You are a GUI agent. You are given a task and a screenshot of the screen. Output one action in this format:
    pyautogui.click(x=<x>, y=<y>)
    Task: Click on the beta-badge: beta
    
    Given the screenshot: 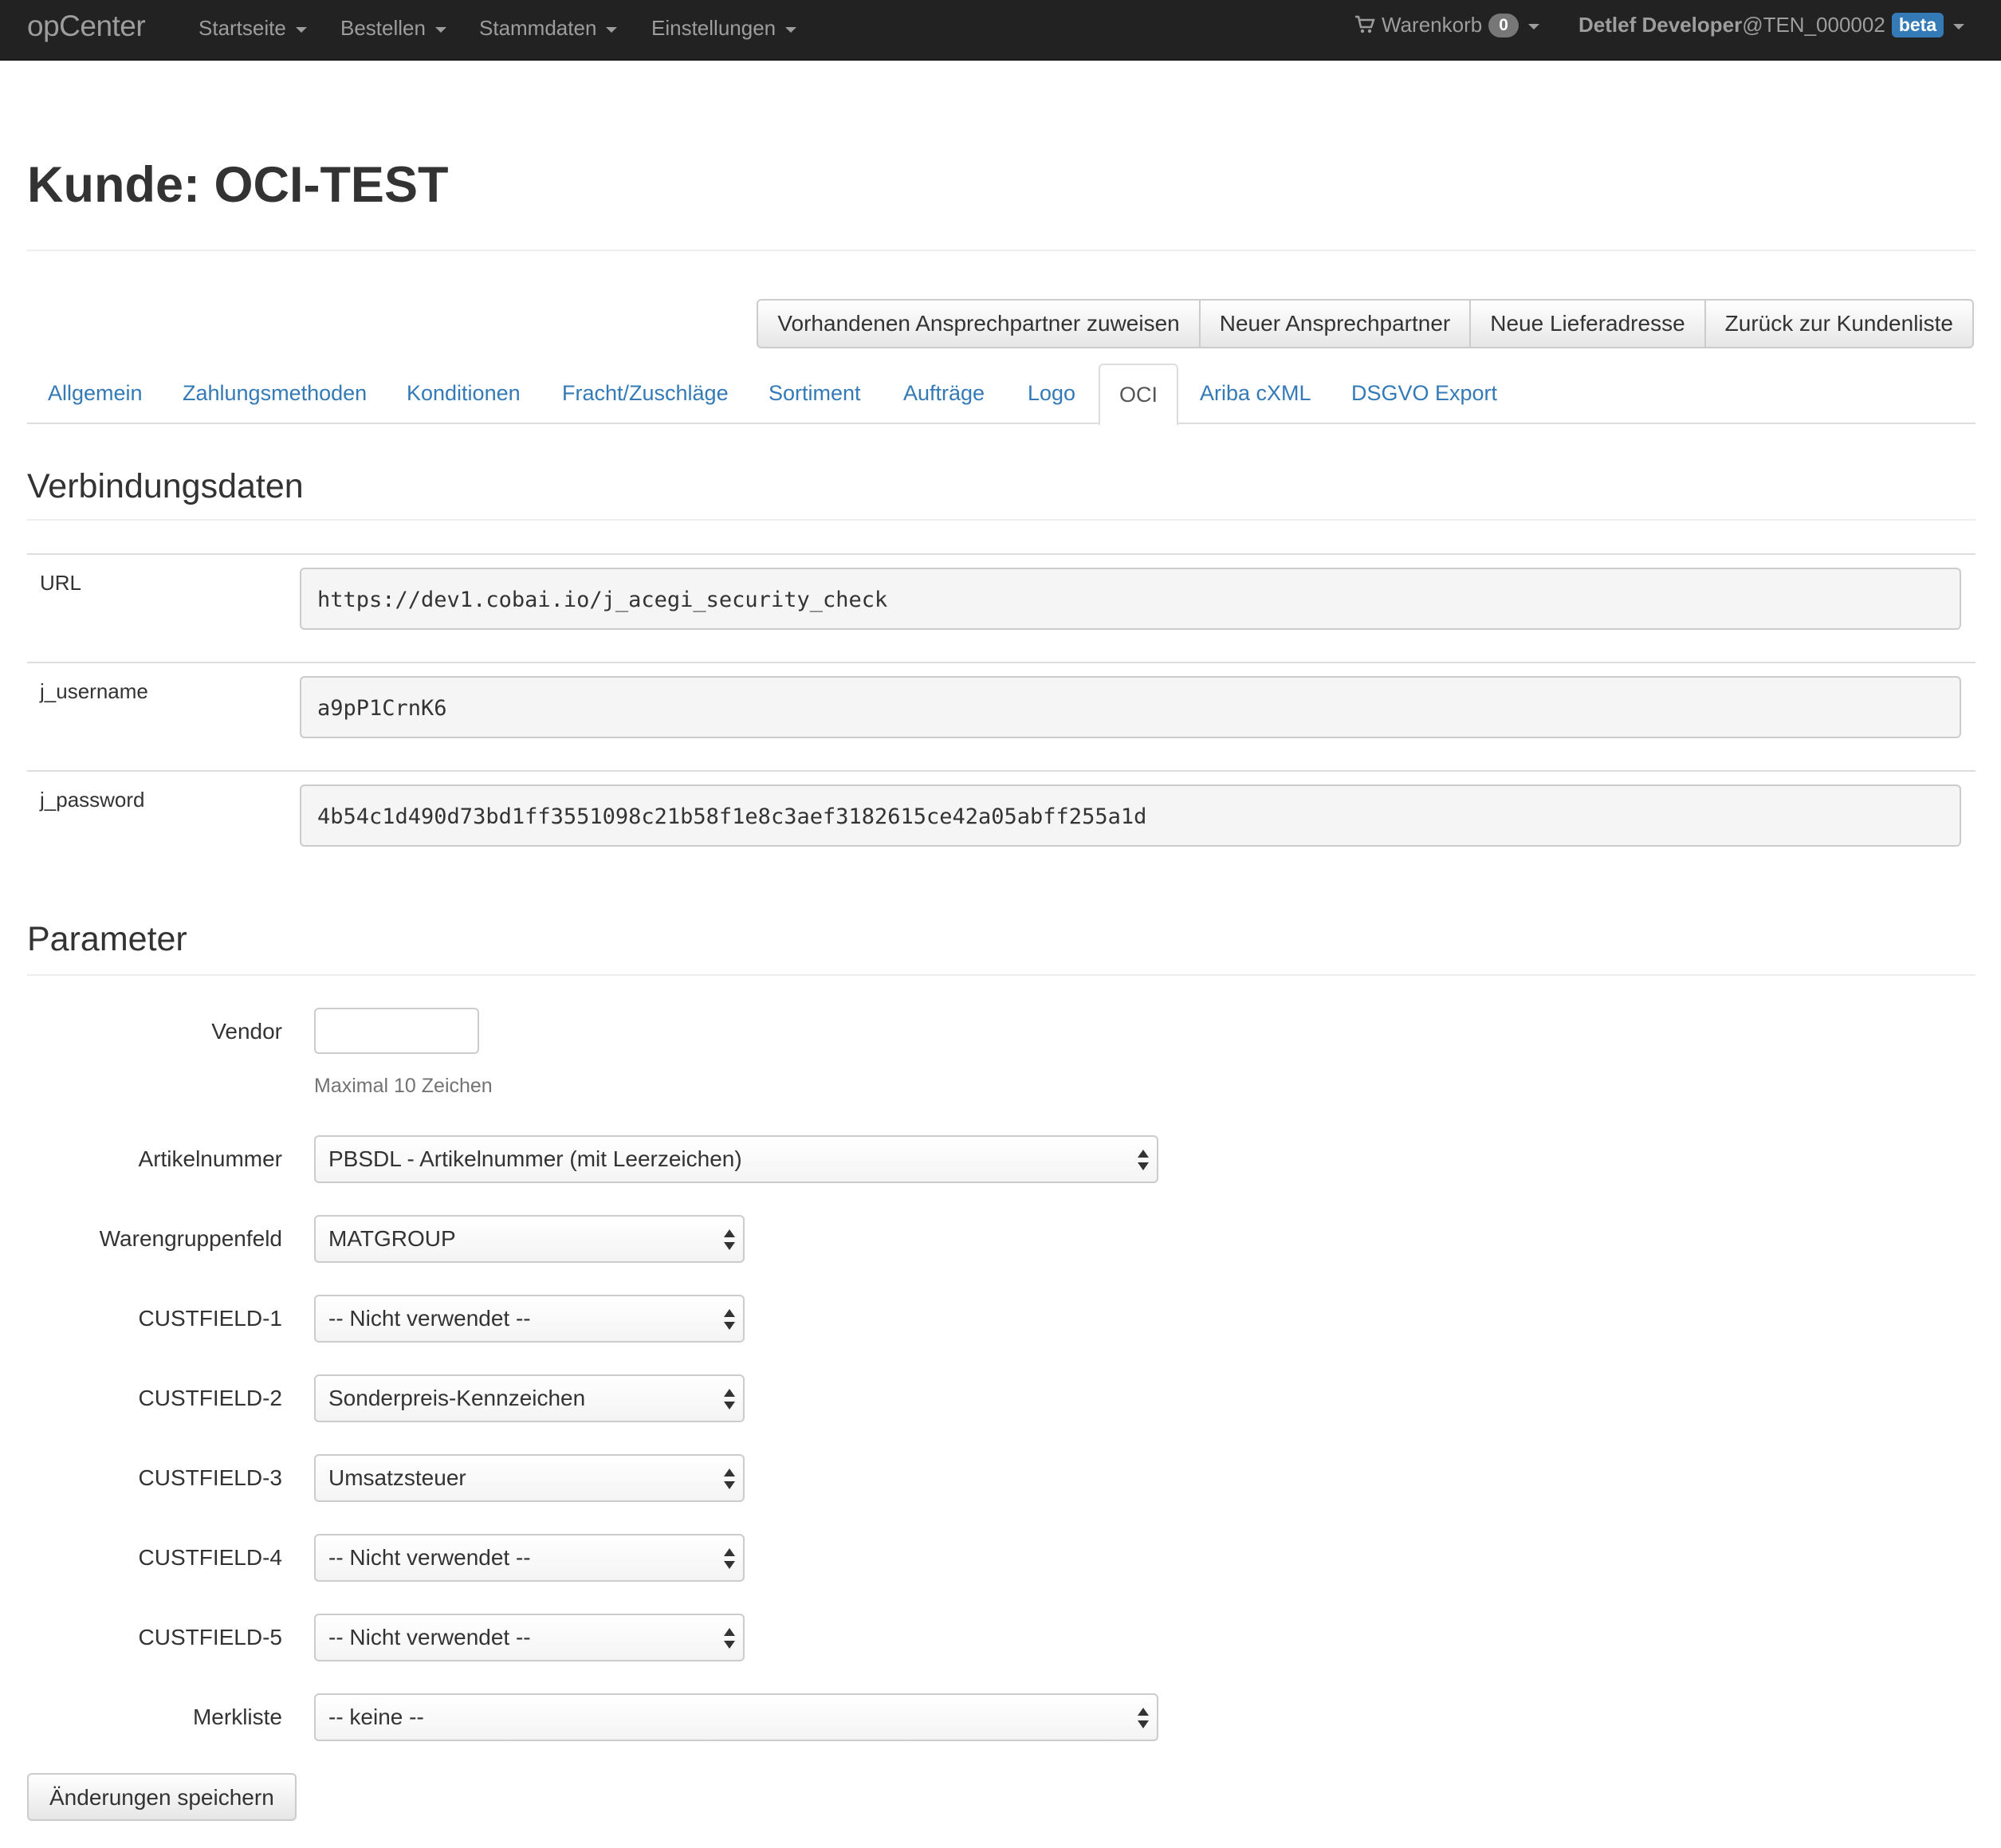 What is the action you would take?
    pyautogui.click(x=1917, y=25)
    